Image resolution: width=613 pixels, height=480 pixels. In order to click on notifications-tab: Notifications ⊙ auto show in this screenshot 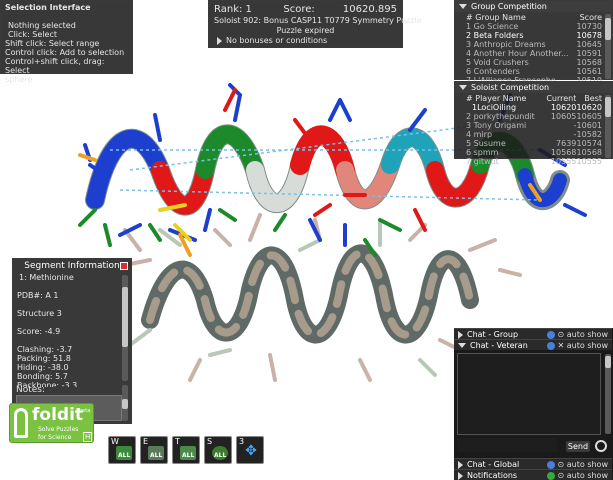, I will do `click(533, 474)`.